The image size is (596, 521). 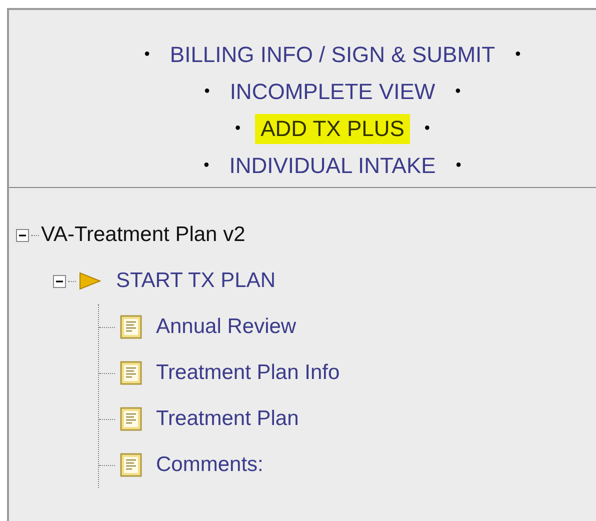 What do you see at coordinates (210, 465) in the screenshot?
I see `tree-item: Comments:` at bounding box center [210, 465].